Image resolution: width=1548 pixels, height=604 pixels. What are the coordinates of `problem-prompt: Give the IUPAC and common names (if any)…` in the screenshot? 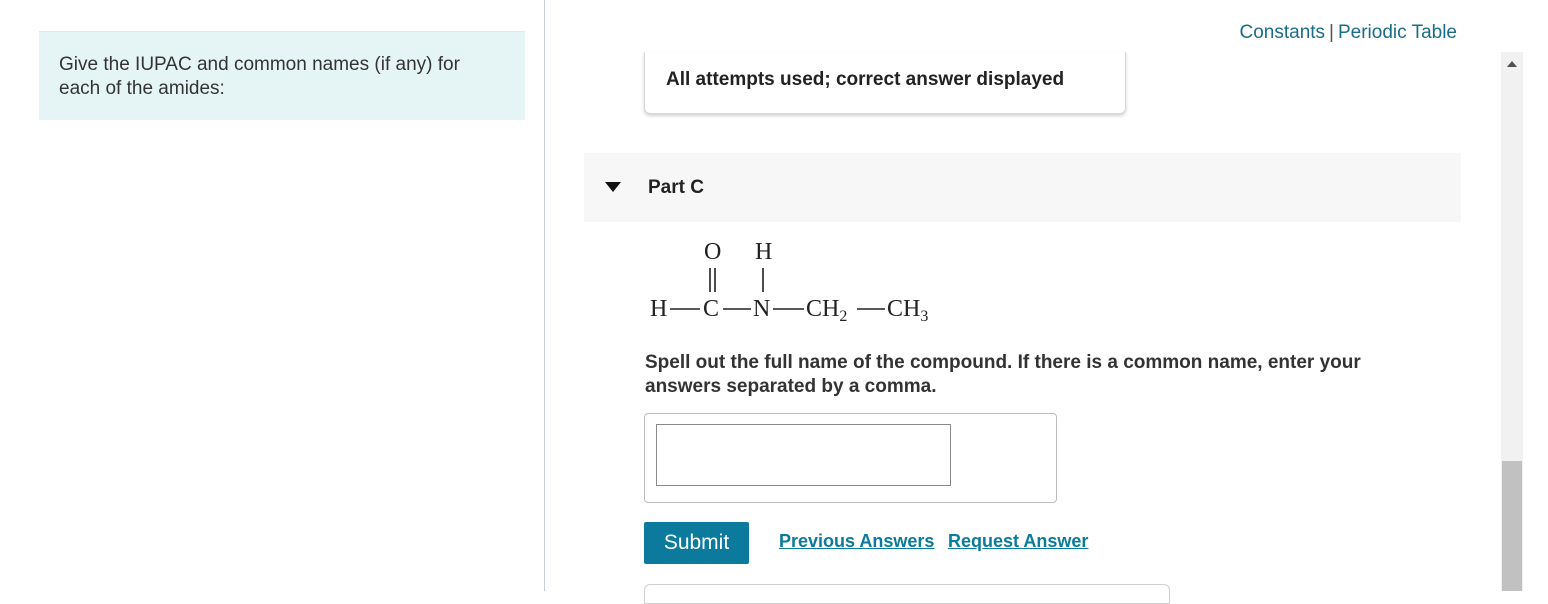 It's located at (282, 75).